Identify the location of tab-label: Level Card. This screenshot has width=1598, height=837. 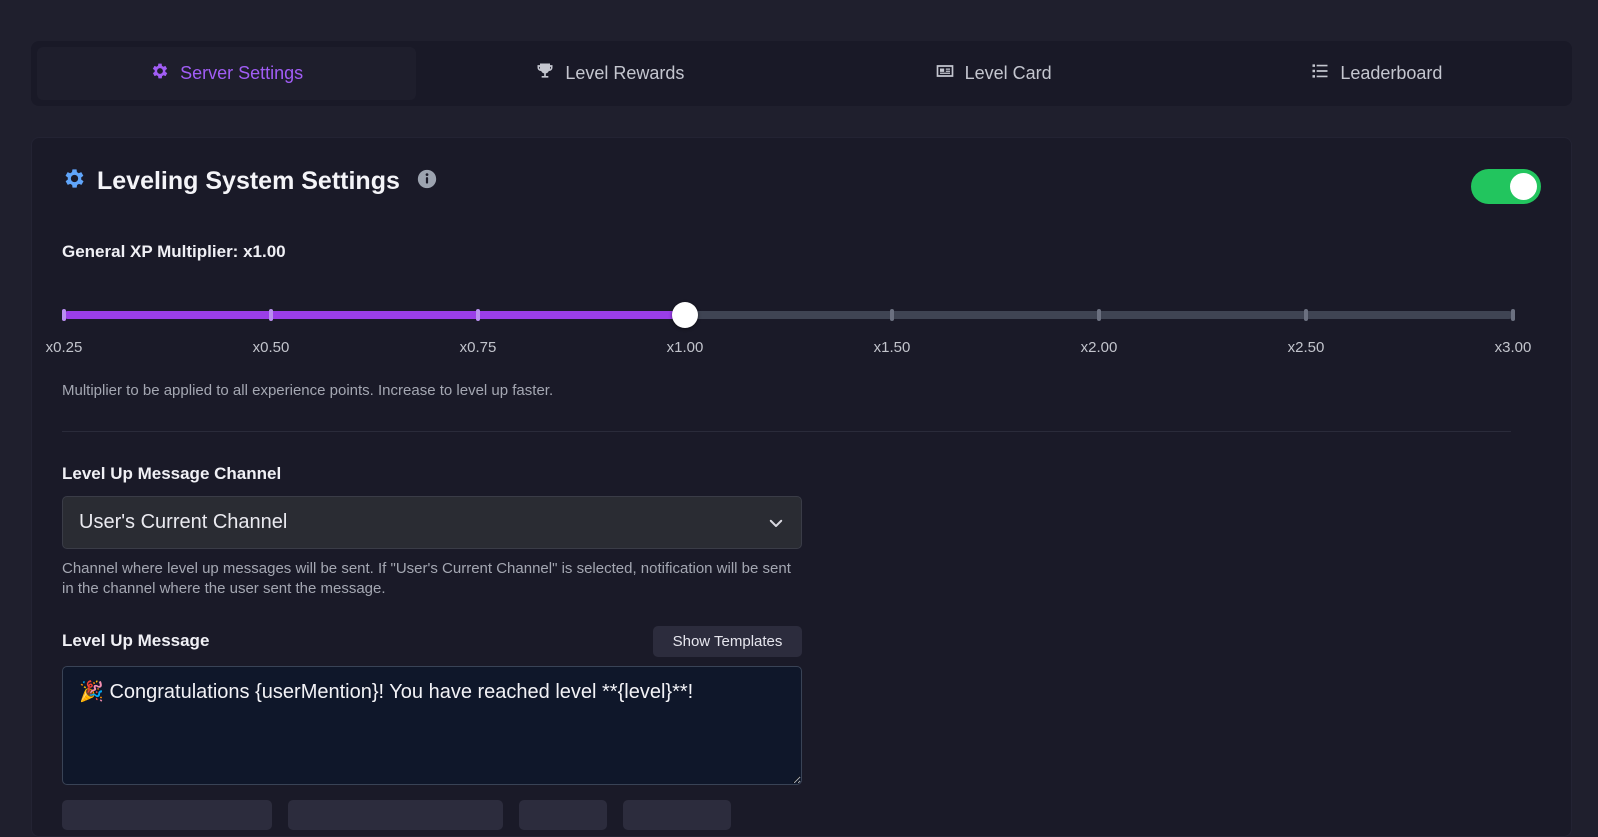
(1008, 73).